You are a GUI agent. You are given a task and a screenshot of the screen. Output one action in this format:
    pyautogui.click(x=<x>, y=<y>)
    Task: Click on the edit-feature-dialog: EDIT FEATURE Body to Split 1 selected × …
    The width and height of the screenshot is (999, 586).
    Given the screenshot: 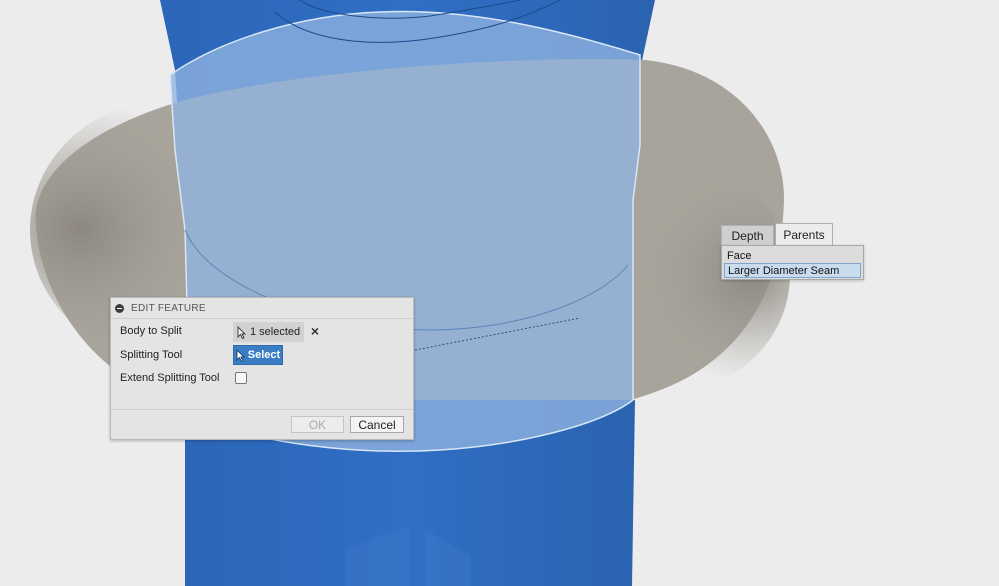 What is the action you would take?
    pyautogui.click(x=262, y=368)
    